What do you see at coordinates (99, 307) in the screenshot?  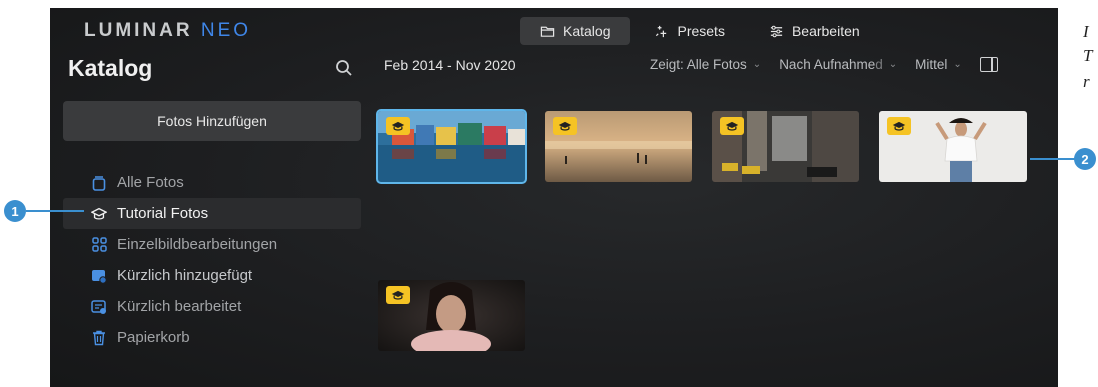 I see `recent-edit-icon` at bounding box center [99, 307].